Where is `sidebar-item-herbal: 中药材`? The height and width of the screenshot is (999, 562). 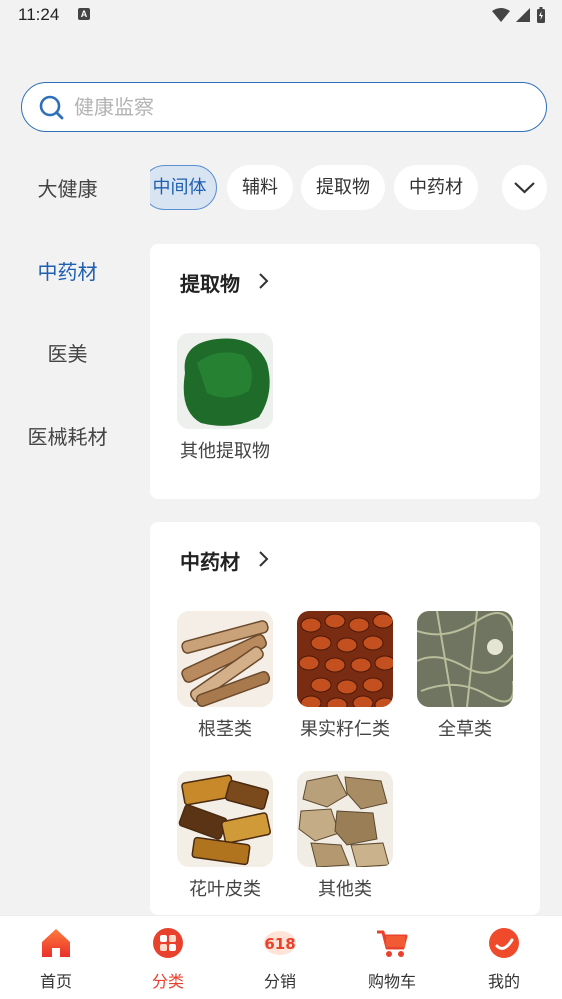
sidebar-item-herbal: 中药材 is located at coordinates (67, 270).